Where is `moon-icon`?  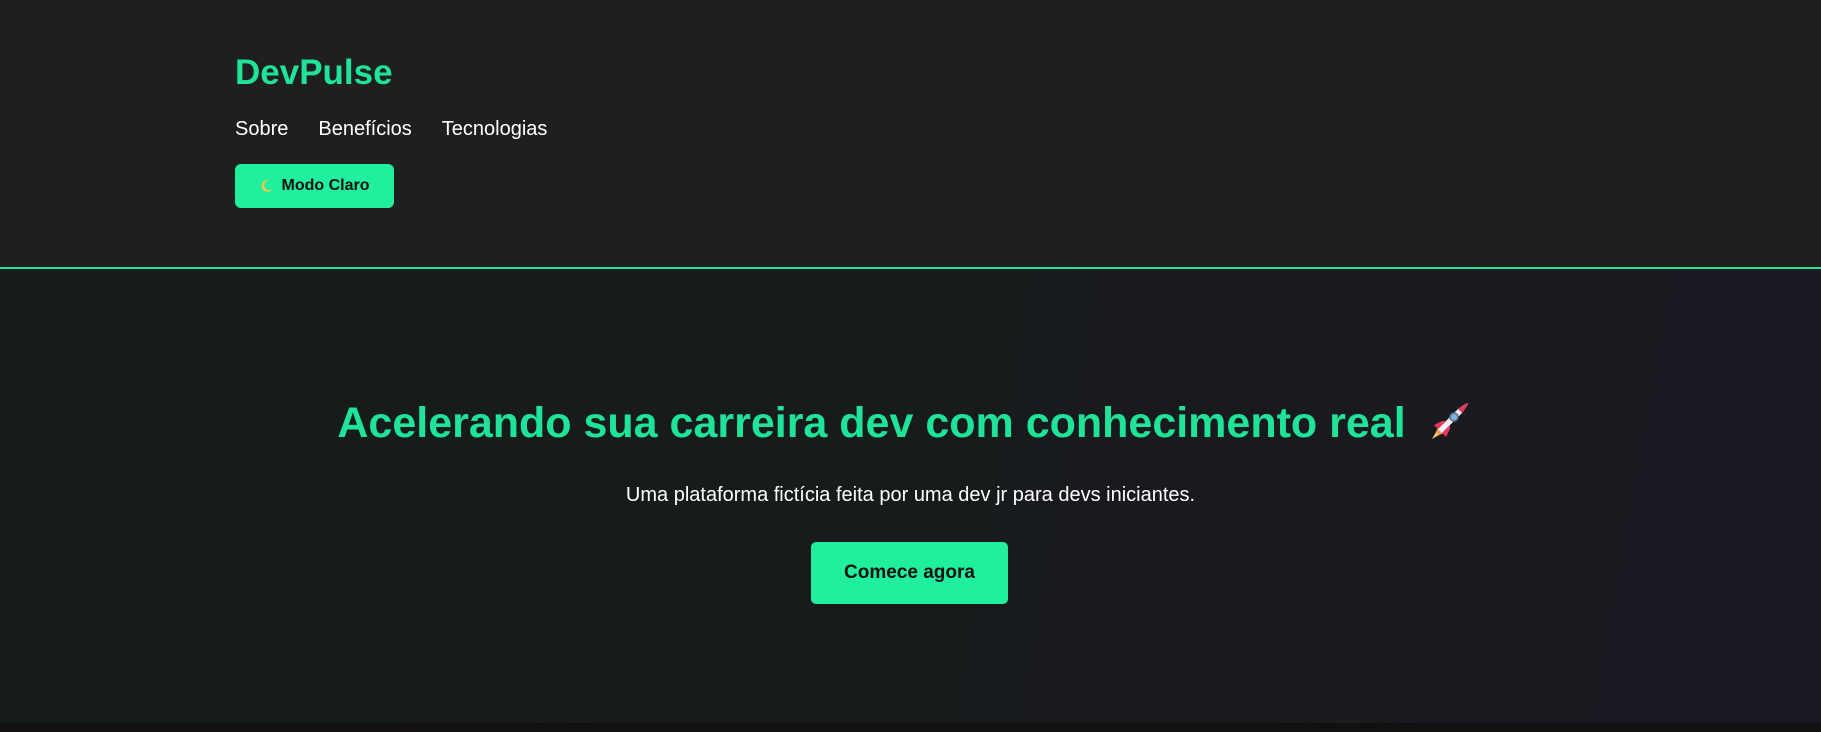
moon-icon is located at coordinates (267, 186).